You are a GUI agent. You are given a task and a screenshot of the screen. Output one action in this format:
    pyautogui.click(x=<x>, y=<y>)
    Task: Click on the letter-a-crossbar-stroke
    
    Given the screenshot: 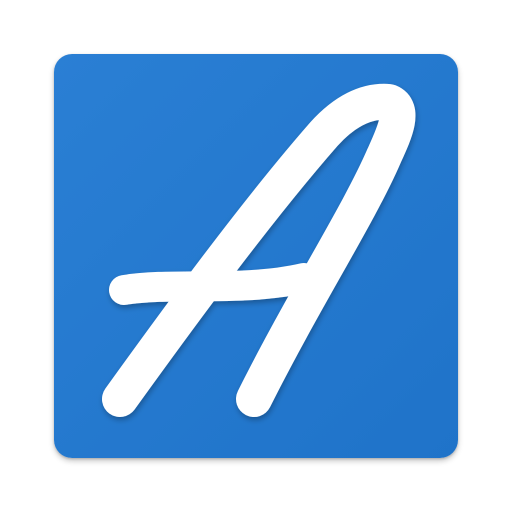 What is the action you would take?
    pyautogui.click(x=214, y=284)
    